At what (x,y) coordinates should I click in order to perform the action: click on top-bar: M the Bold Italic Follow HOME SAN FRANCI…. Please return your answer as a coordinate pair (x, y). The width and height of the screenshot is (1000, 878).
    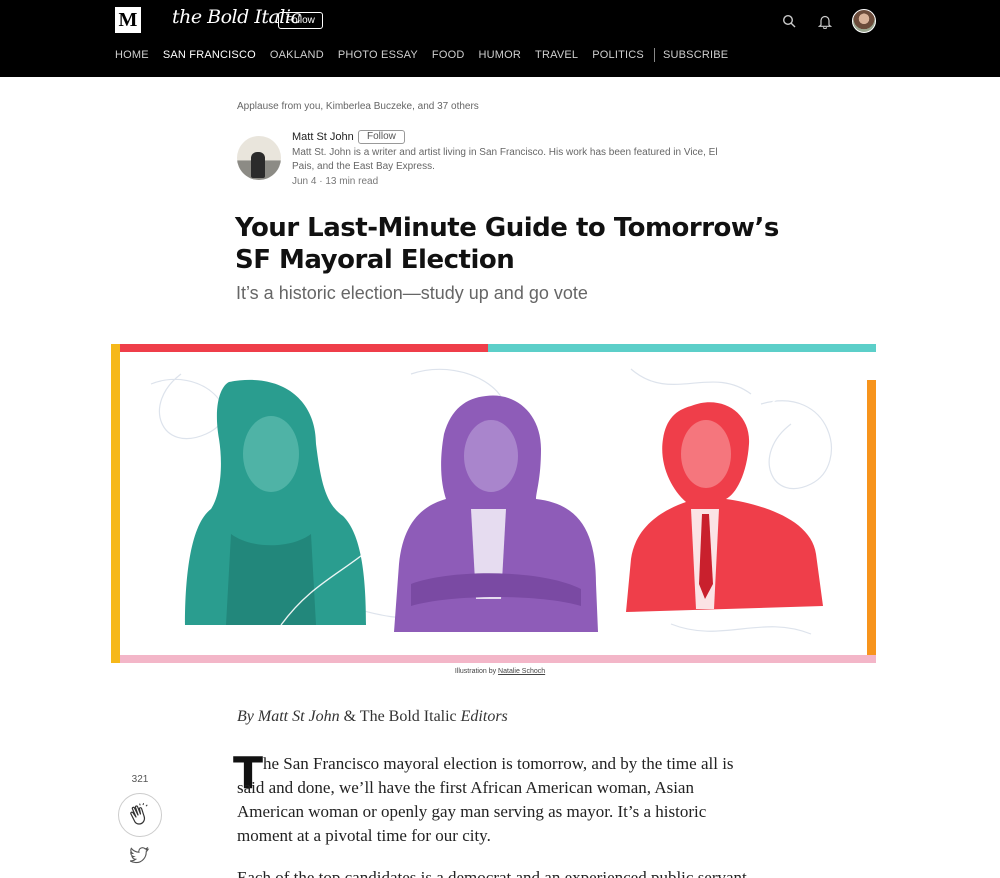
    Looking at the image, I should click on (500, 38).